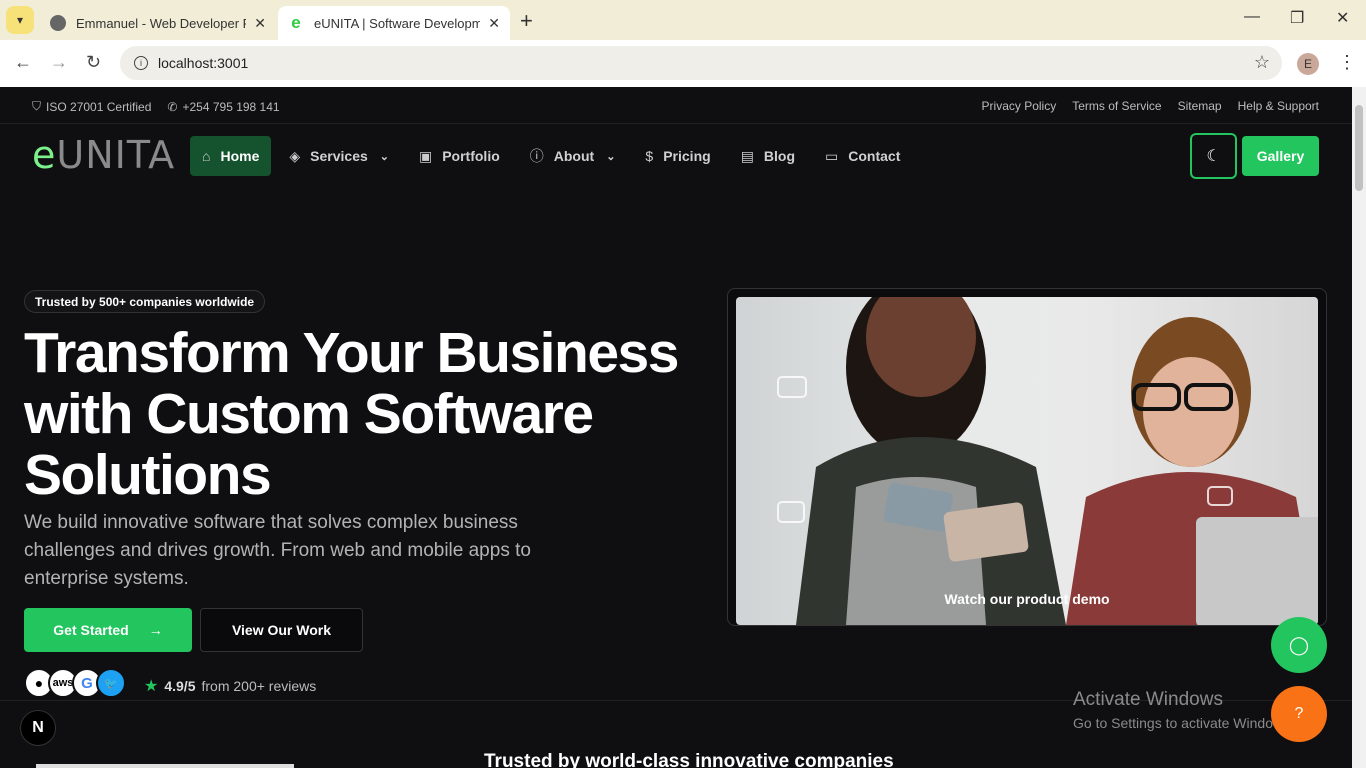 The image size is (1366, 768). Describe the element at coordinates (459, 156) in the screenshot. I see `nav-portfolio: ▣ Portfolio` at that location.